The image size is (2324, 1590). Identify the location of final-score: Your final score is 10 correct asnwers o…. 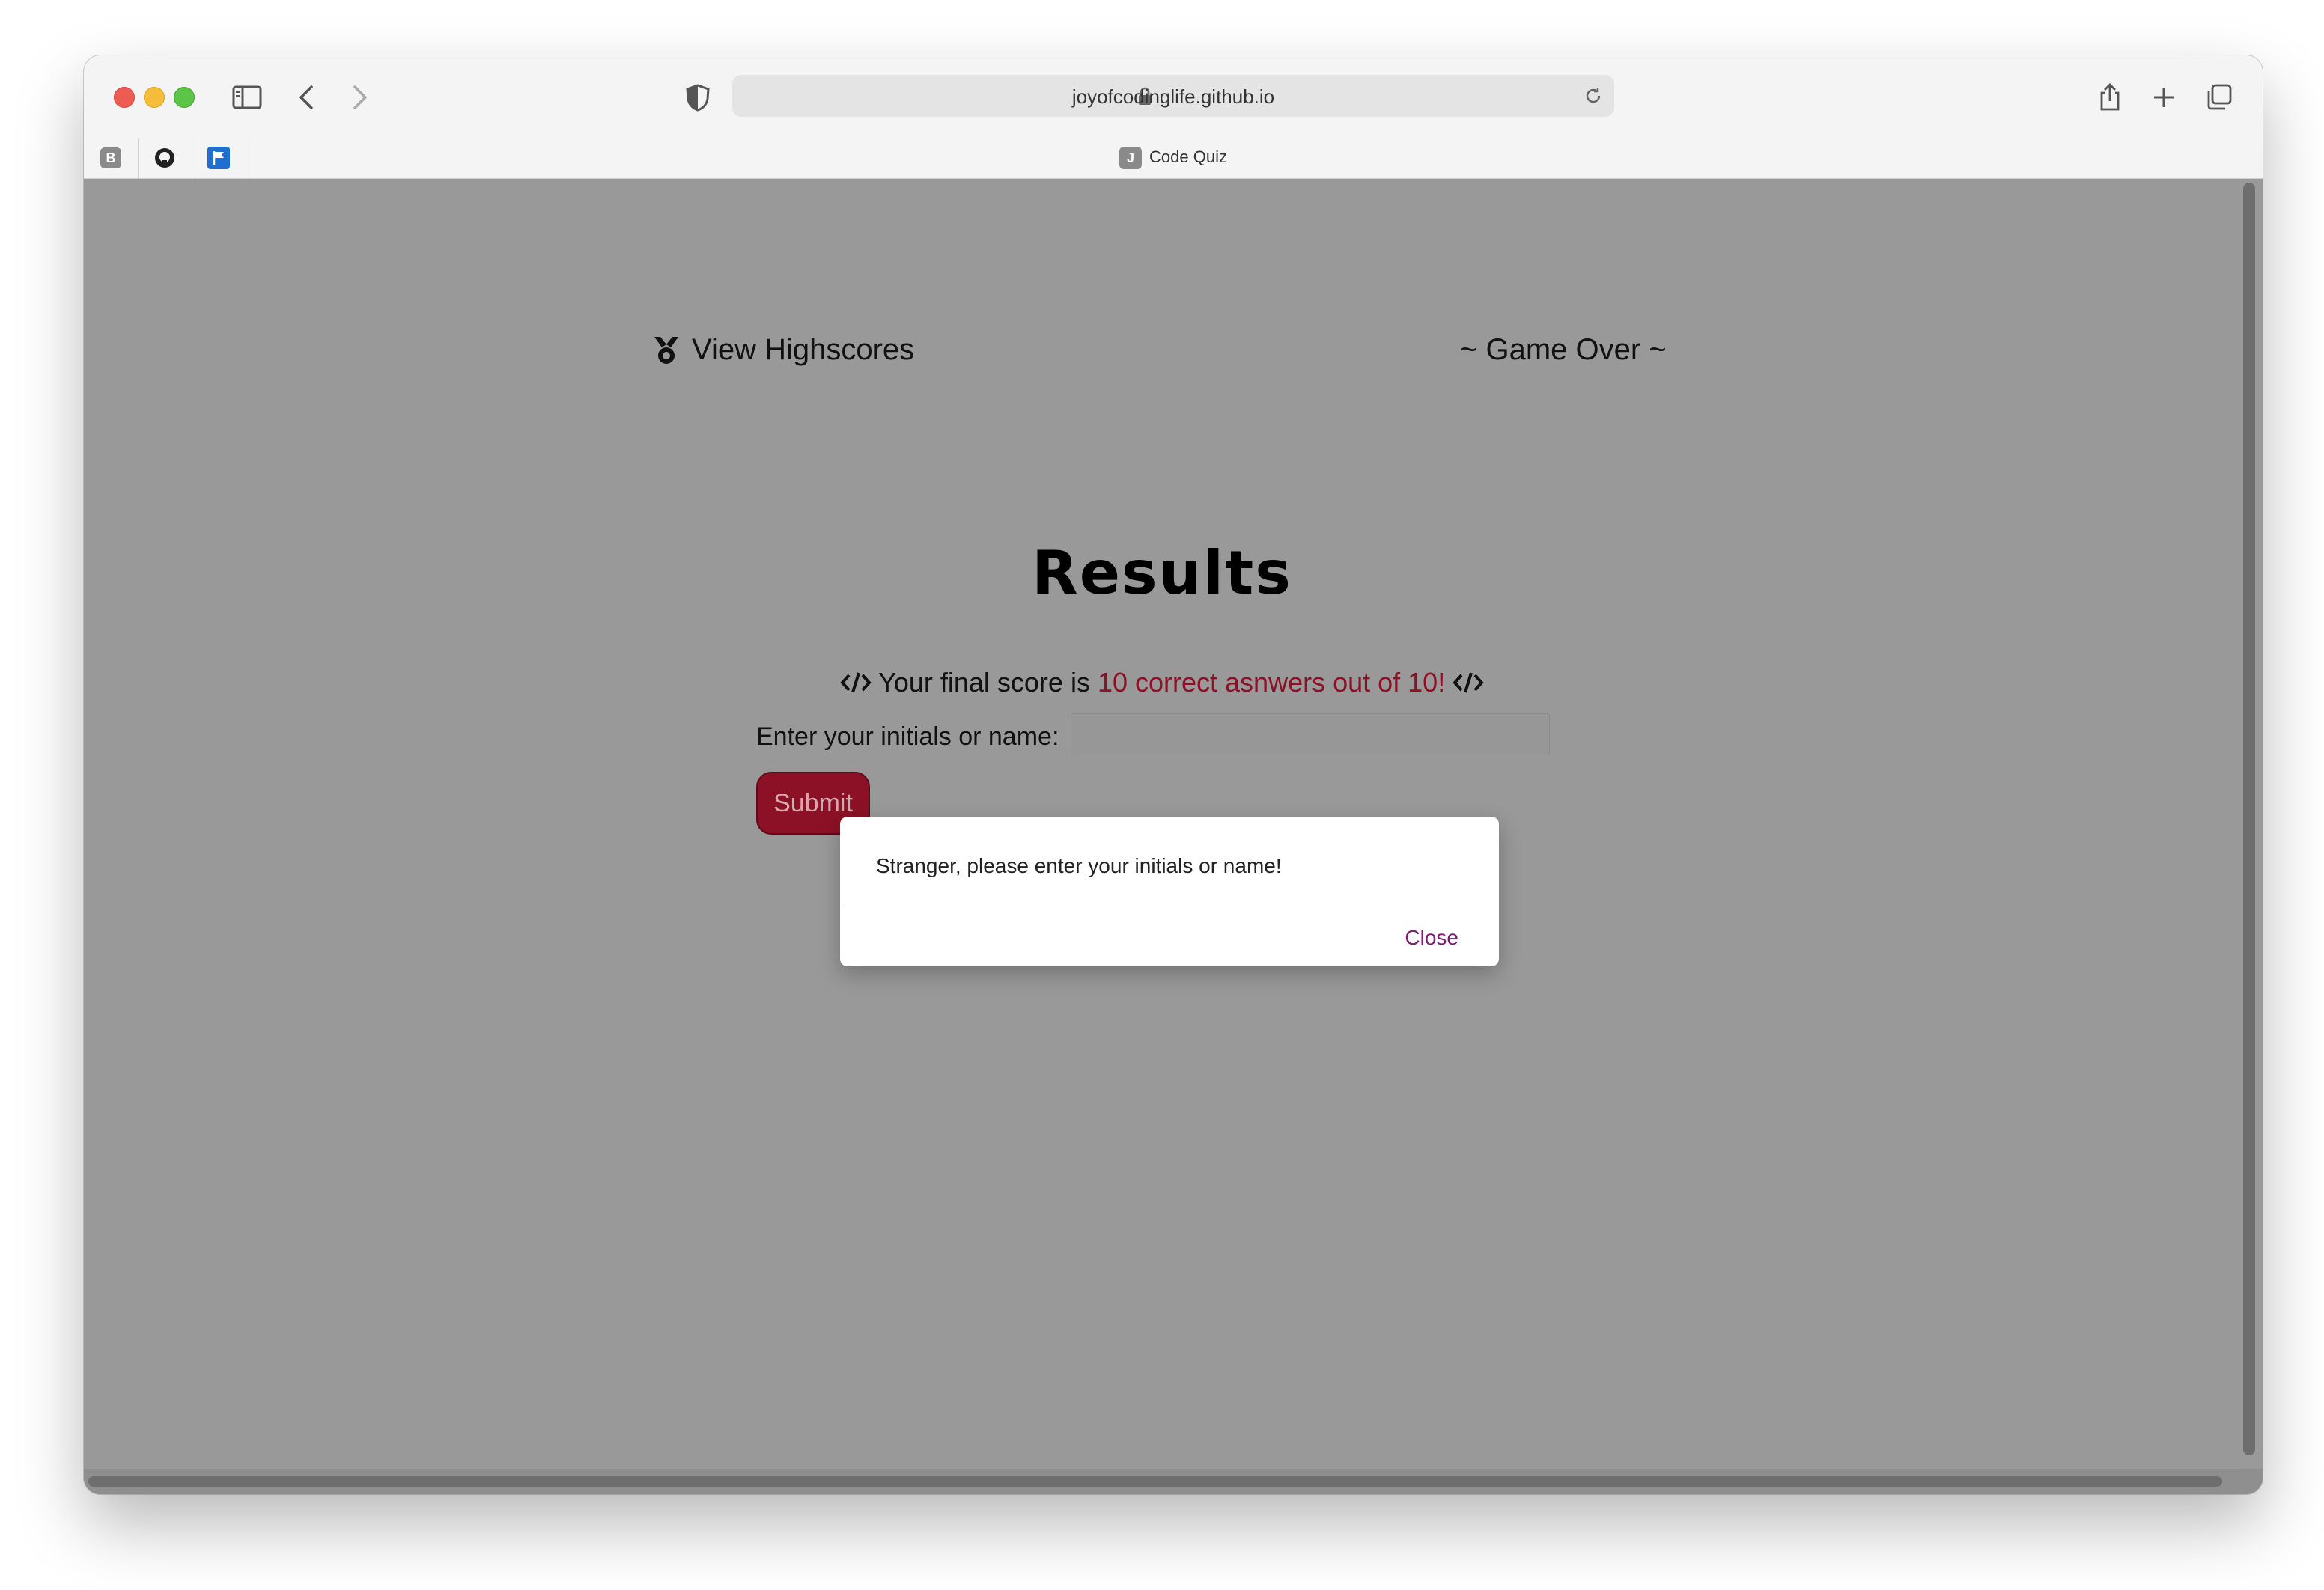
(1162, 682).